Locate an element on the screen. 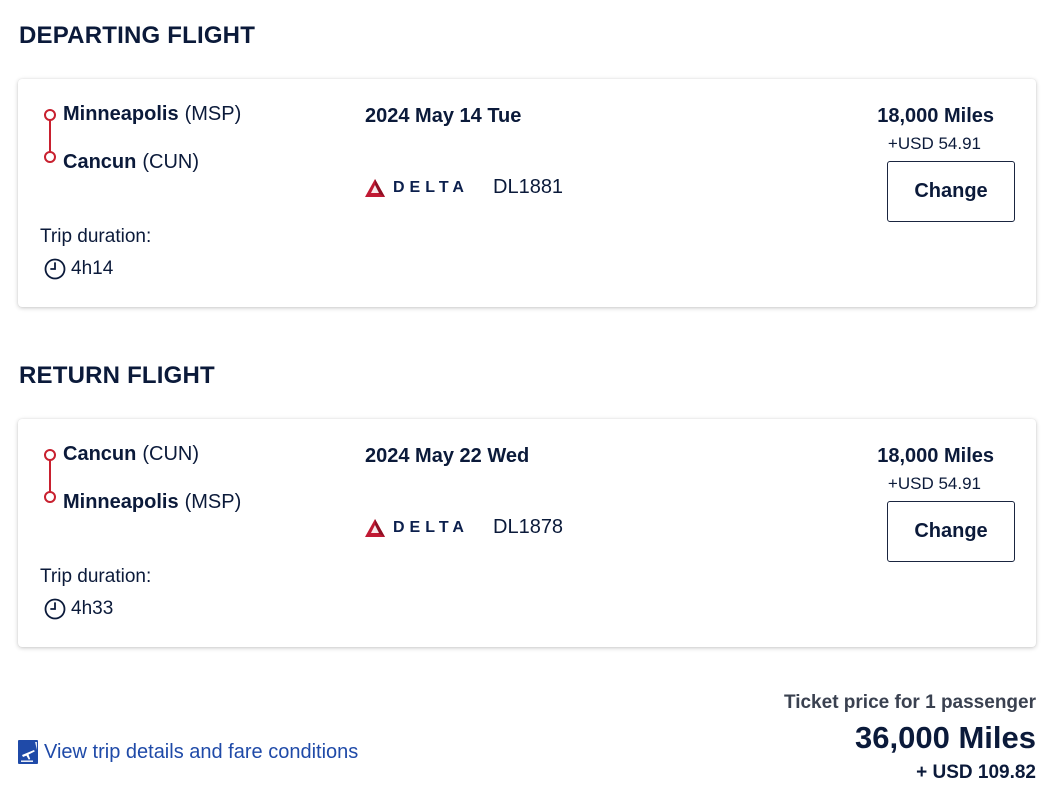  destination-city-name: Cancun is located at coordinates (100, 162).